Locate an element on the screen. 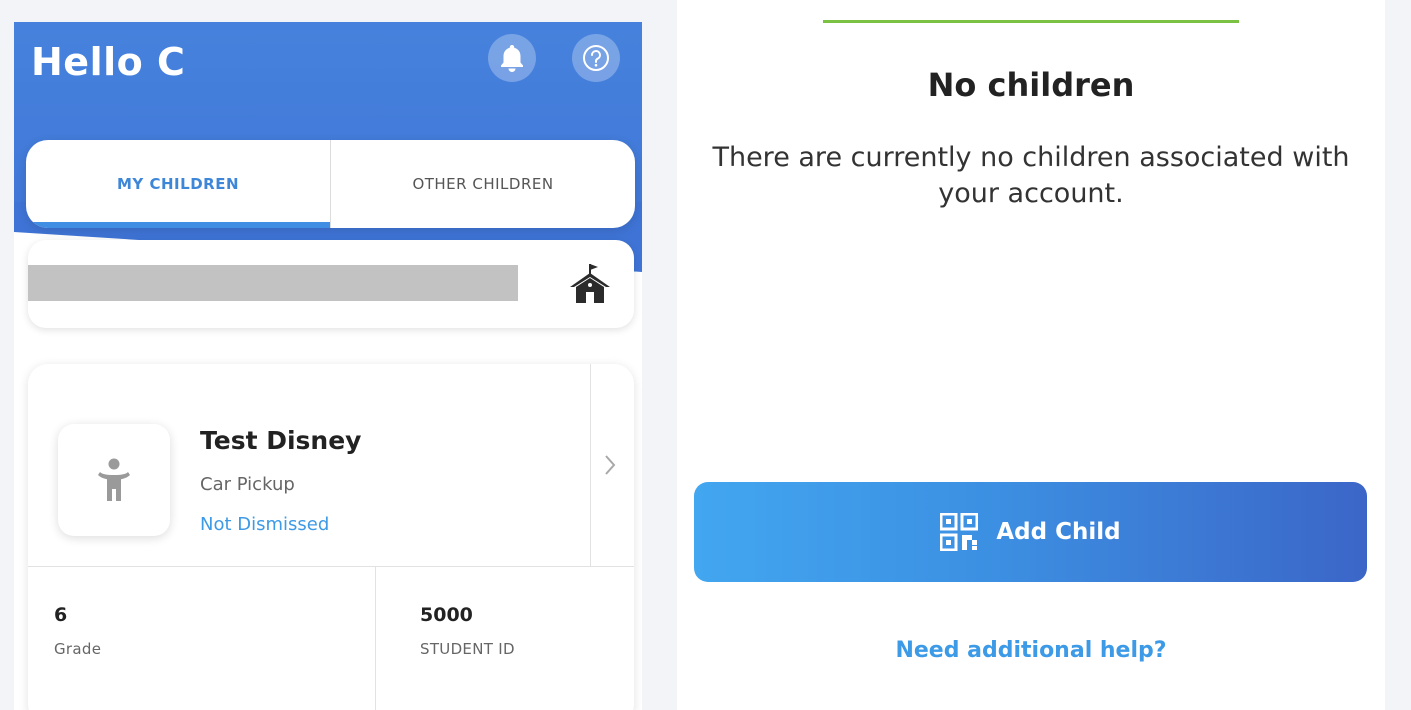 The height and width of the screenshot is (710, 1411). school-name-redacted is located at coordinates (273, 283).